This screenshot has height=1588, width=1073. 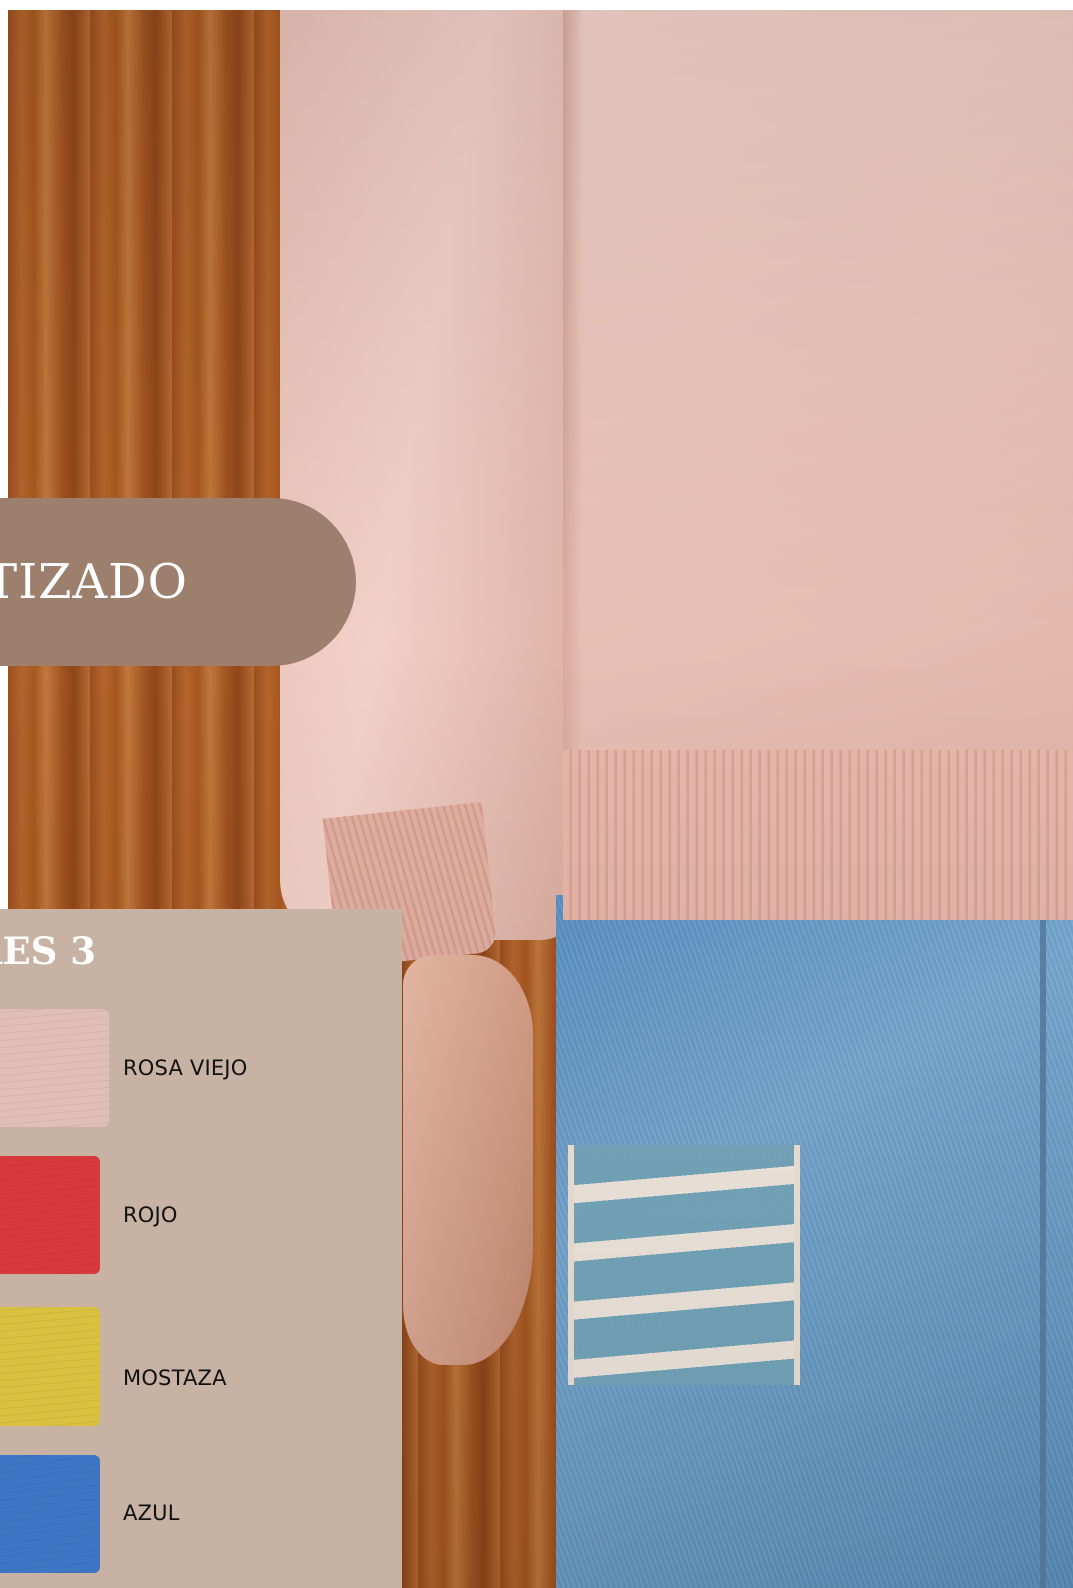 I want to click on swatch-rosa-viejo, so click(x=54, y=1068).